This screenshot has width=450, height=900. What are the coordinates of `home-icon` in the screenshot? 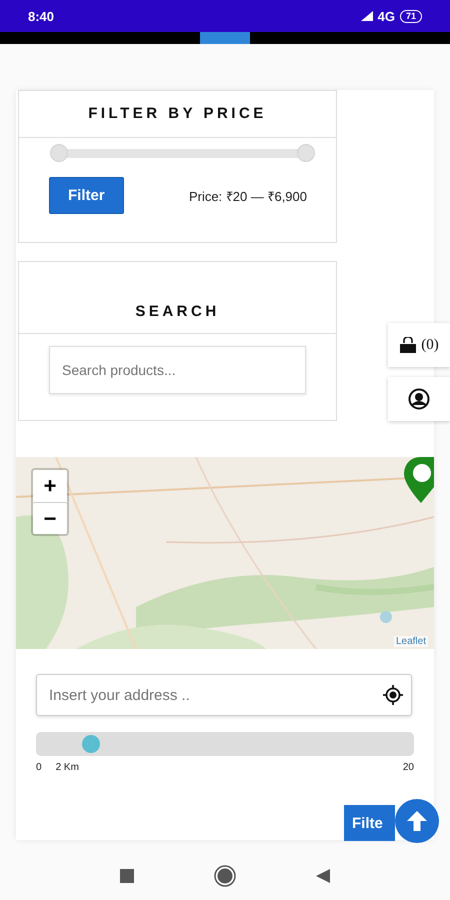 It's located at (225, 876).